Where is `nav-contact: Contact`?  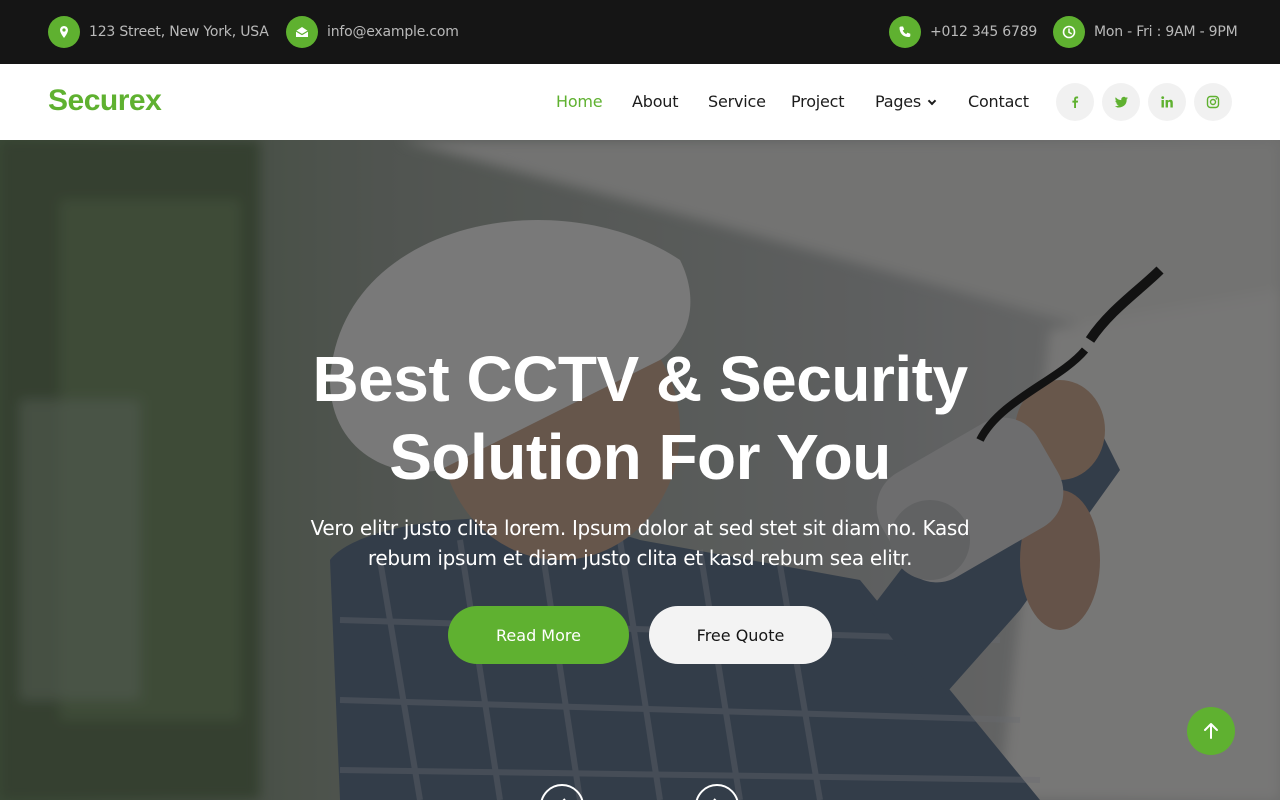 nav-contact: Contact is located at coordinates (998, 101).